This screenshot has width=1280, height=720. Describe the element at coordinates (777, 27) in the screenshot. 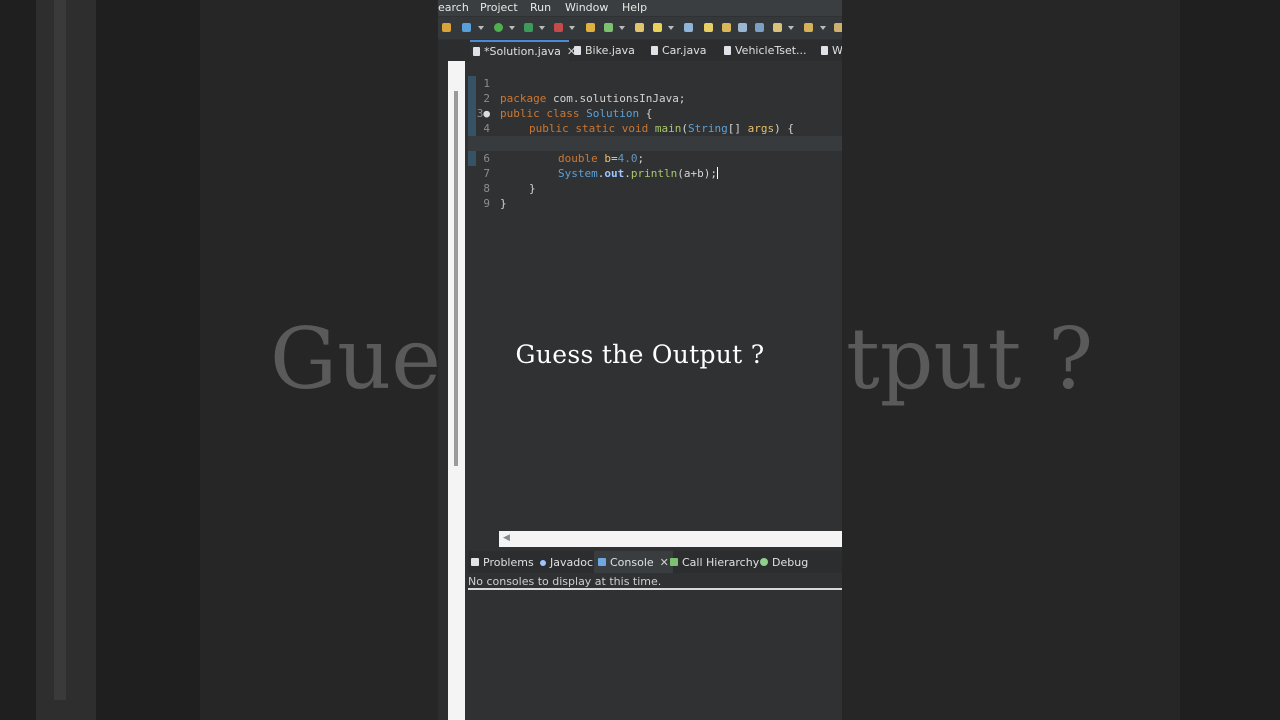

I see `next-annotation-icon` at that location.